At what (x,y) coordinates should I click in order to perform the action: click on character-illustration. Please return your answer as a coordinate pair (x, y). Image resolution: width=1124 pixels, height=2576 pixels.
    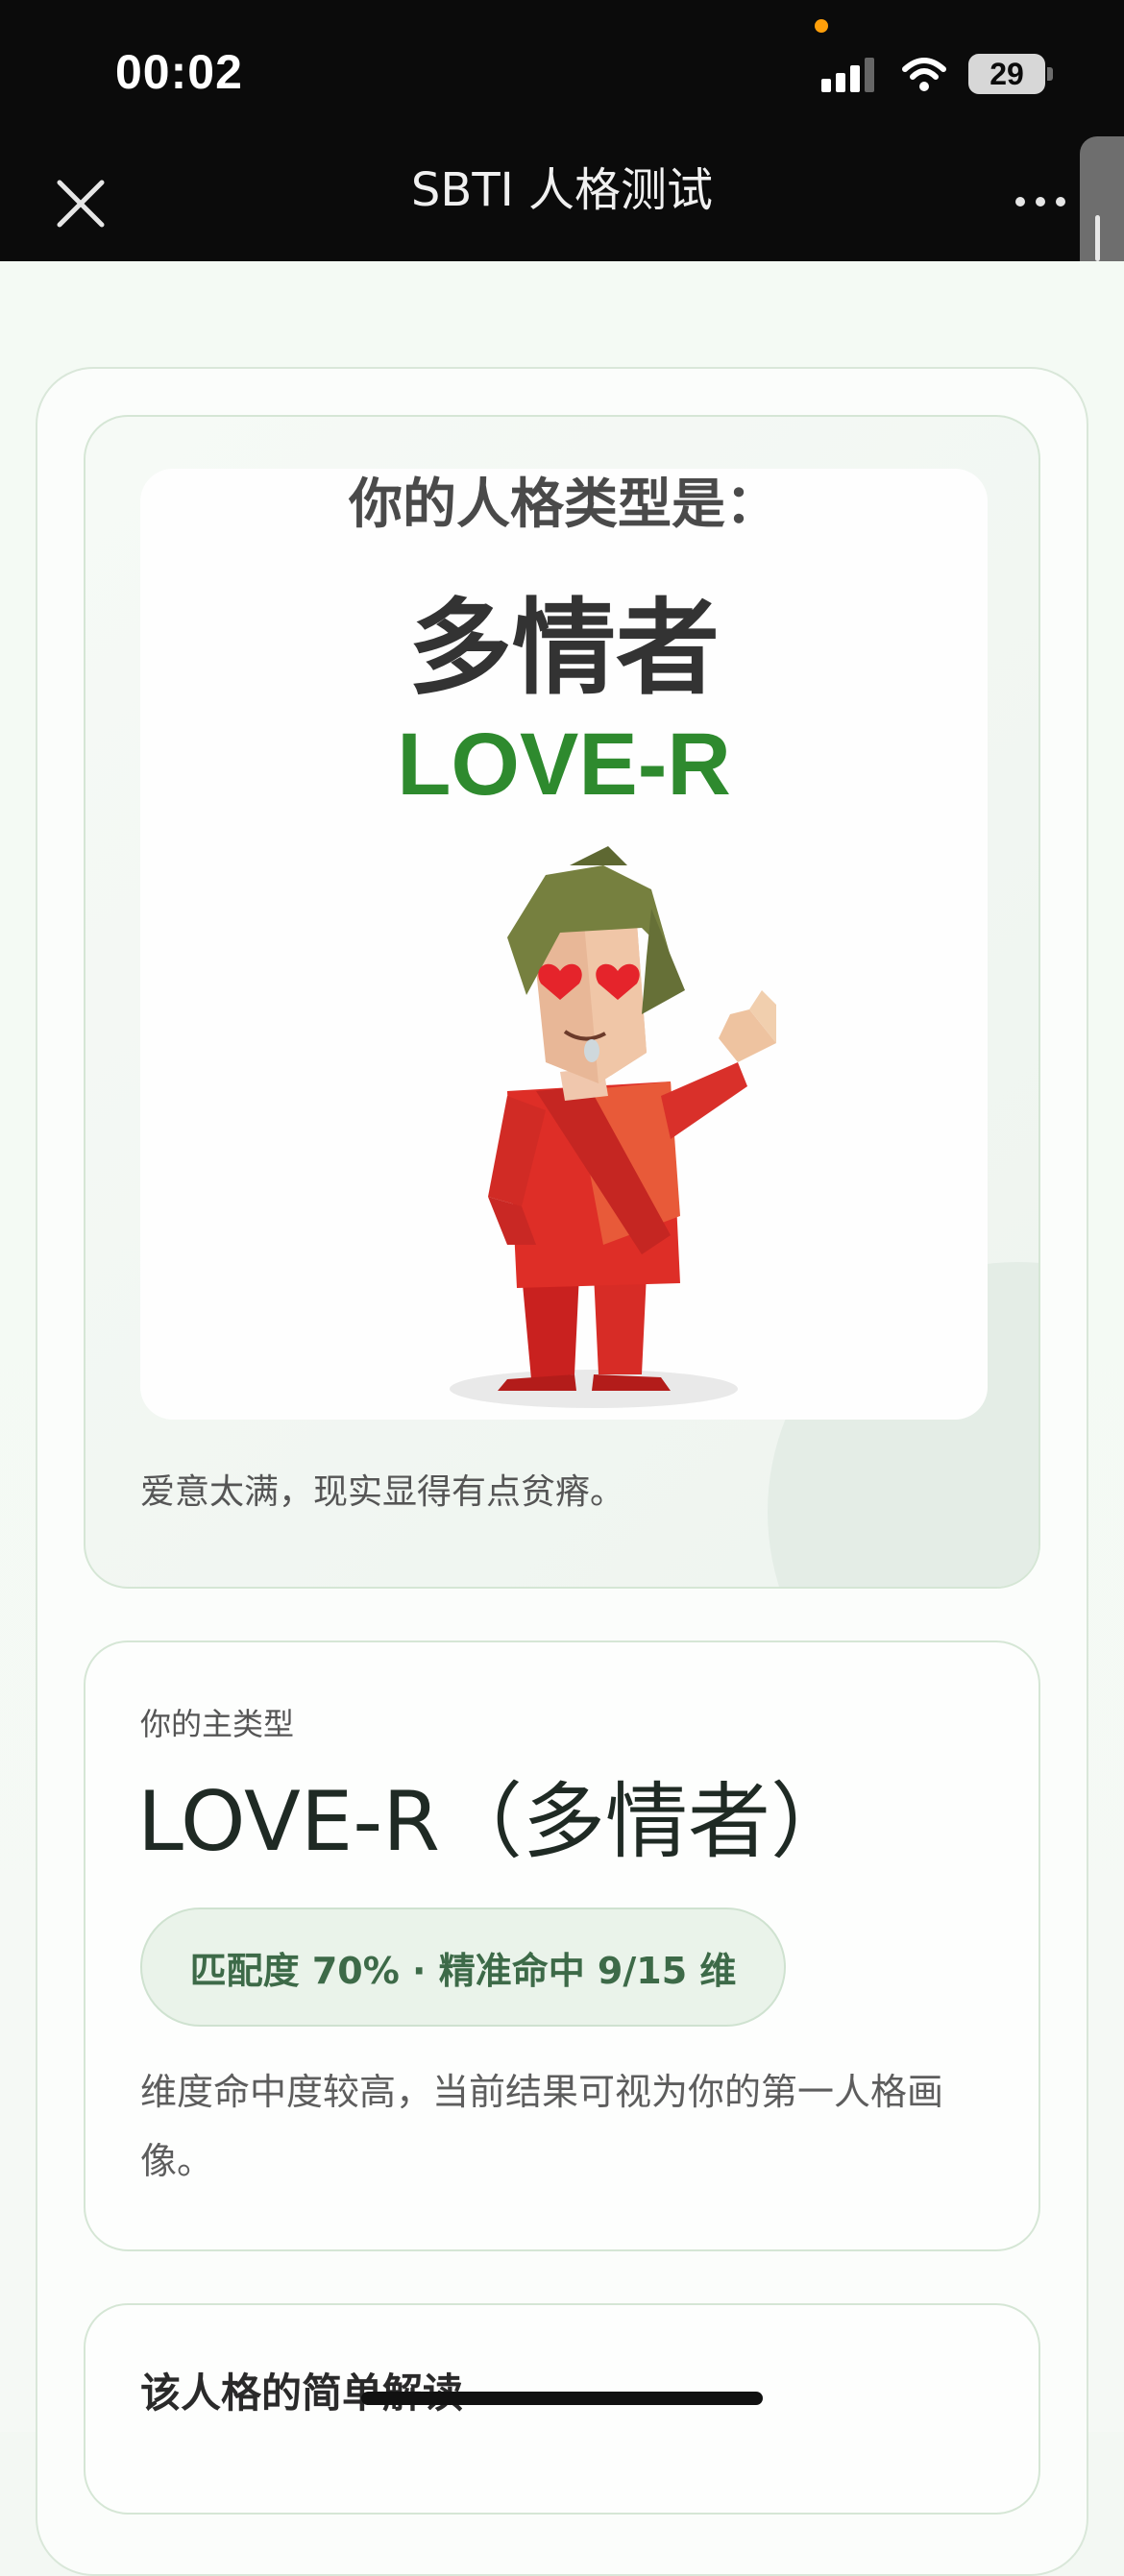
    Looking at the image, I should click on (613, 1127).